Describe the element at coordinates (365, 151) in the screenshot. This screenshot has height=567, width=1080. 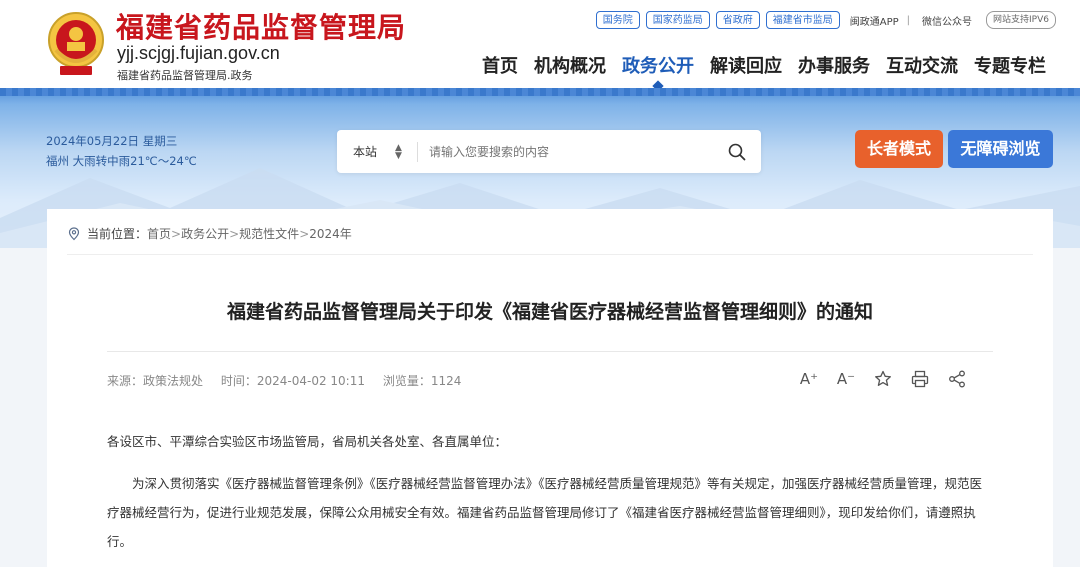
I see `search-scope-select: 本站` at that location.